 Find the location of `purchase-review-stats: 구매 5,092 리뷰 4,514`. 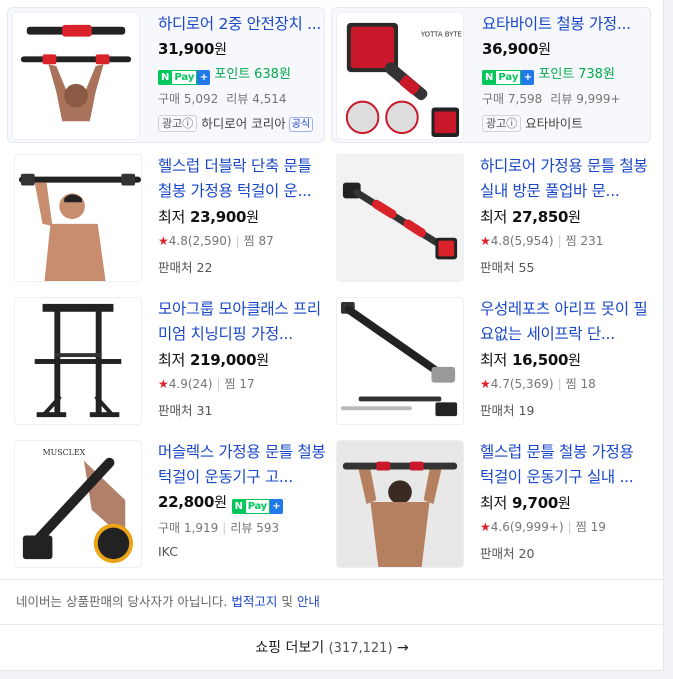

purchase-review-stats: 구매 5,092 리뷰 4,514 is located at coordinates (222, 99).